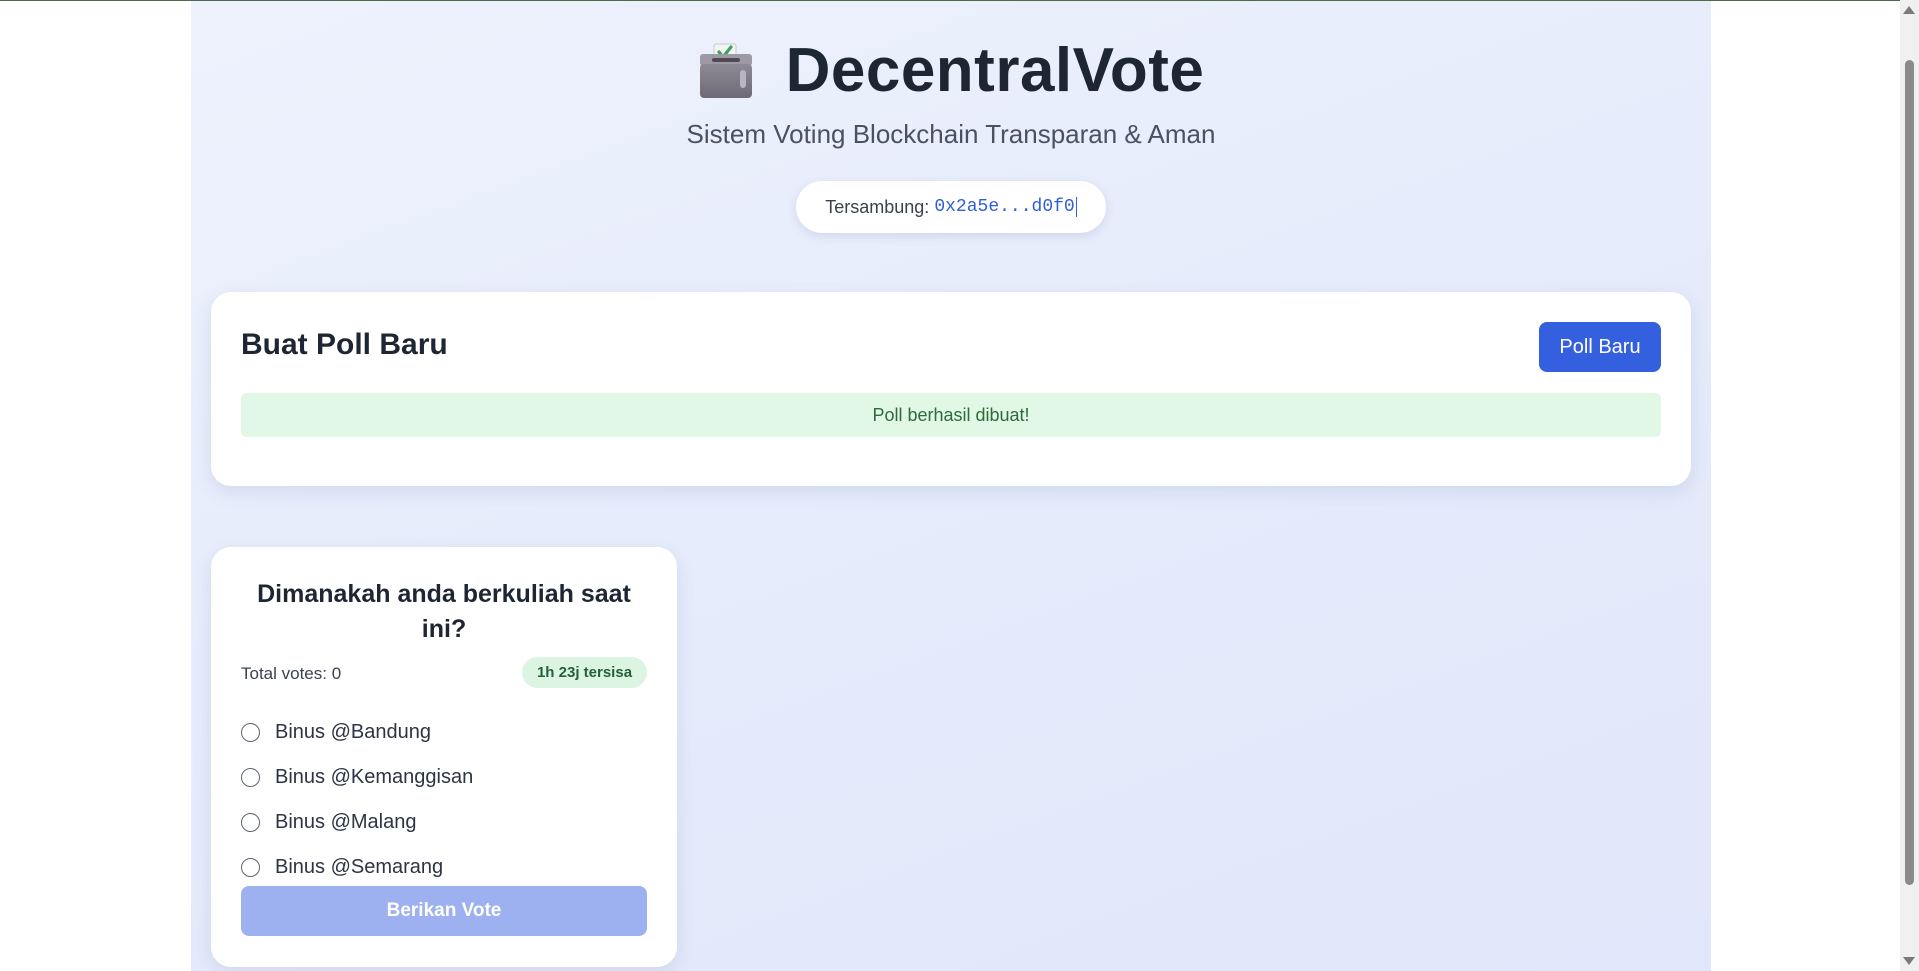 The image size is (1919, 971). I want to click on ballot-box-icon, so click(726, 71).